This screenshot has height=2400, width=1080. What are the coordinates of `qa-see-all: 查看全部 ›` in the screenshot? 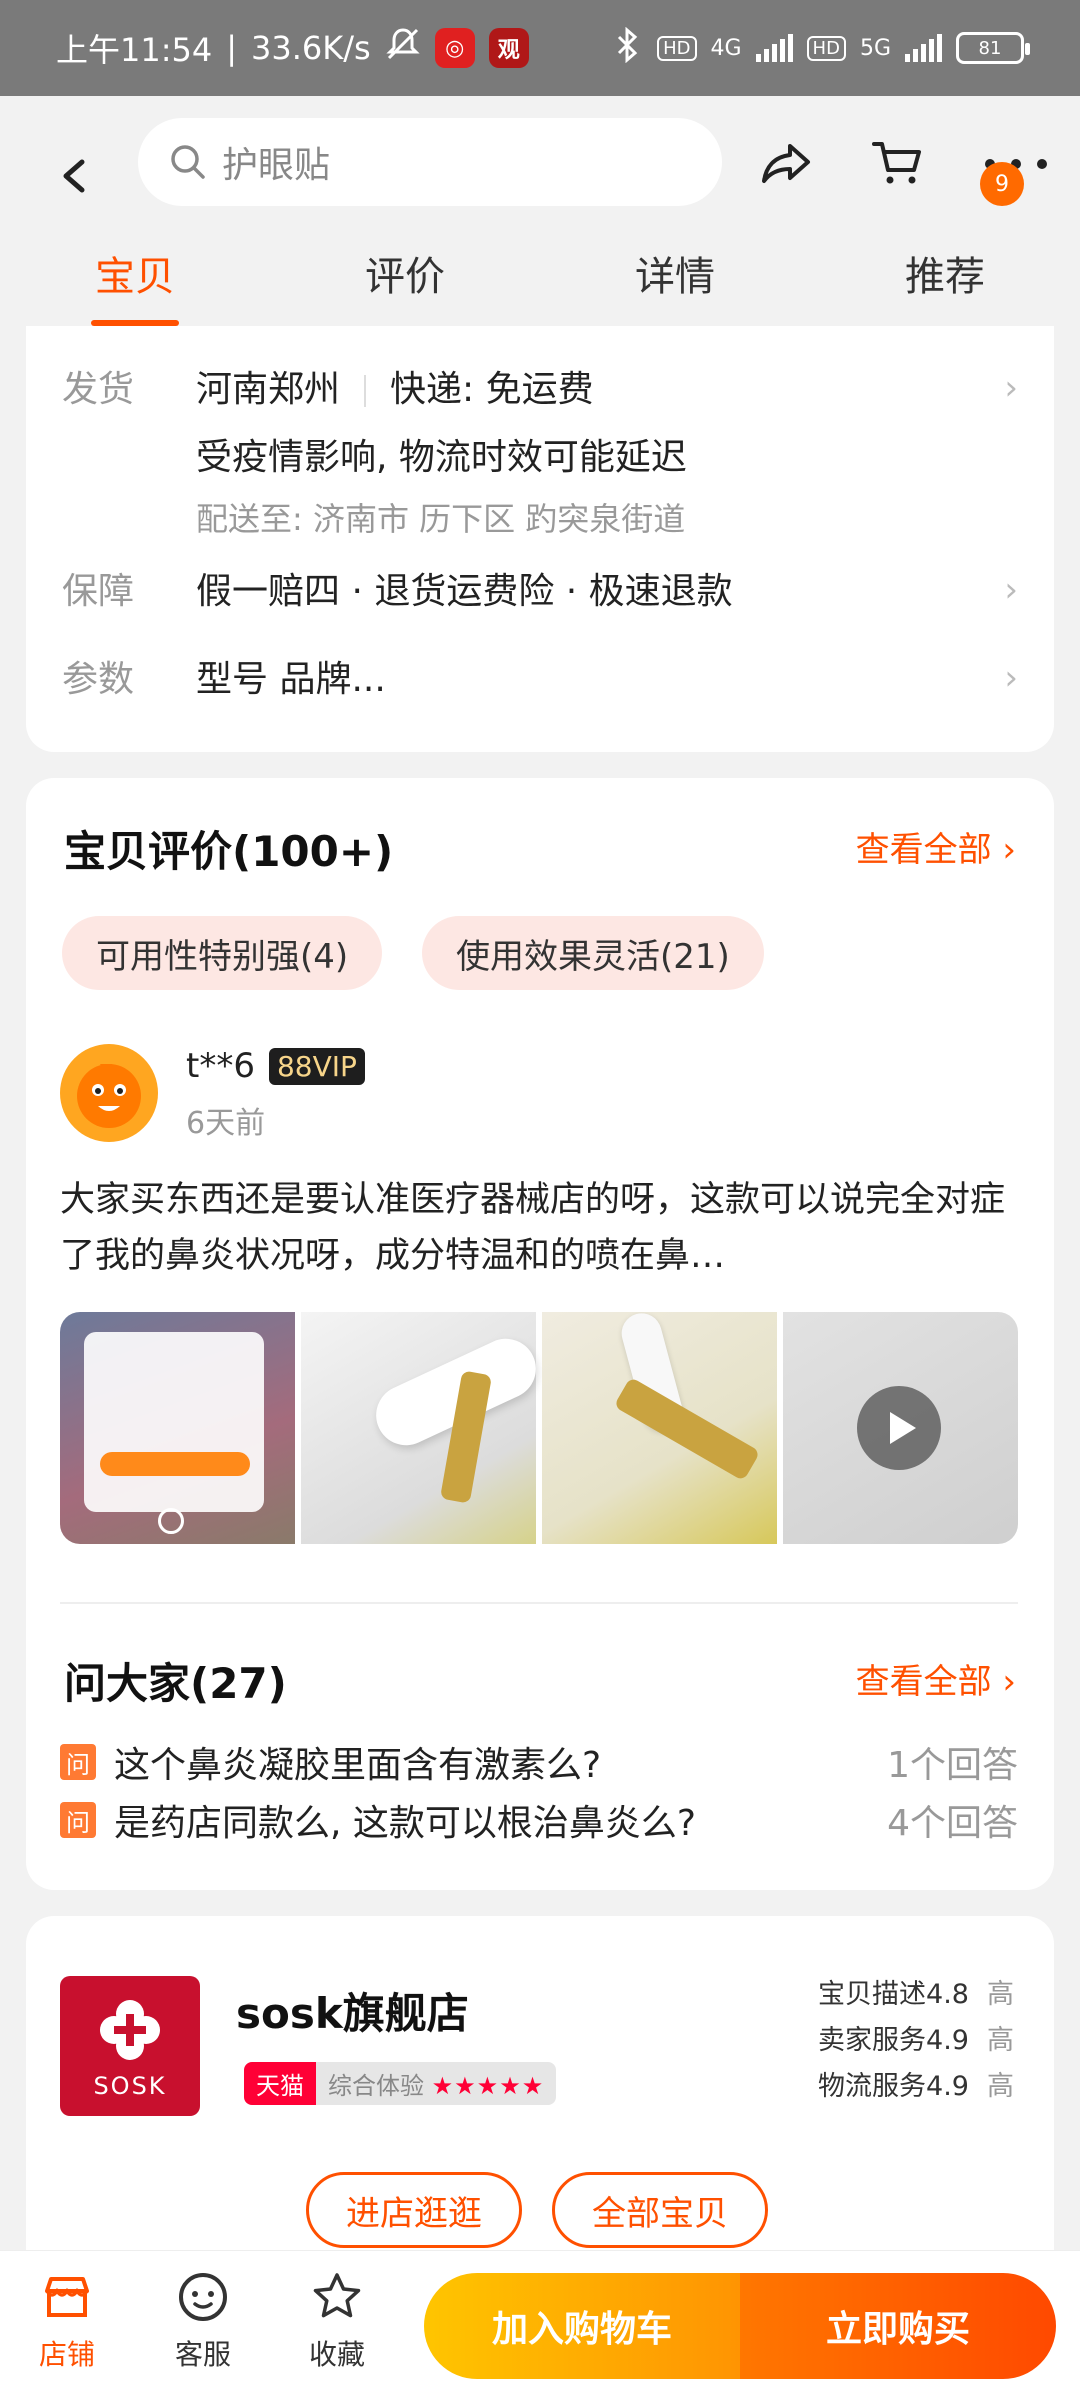 It's located at (936, 1678).